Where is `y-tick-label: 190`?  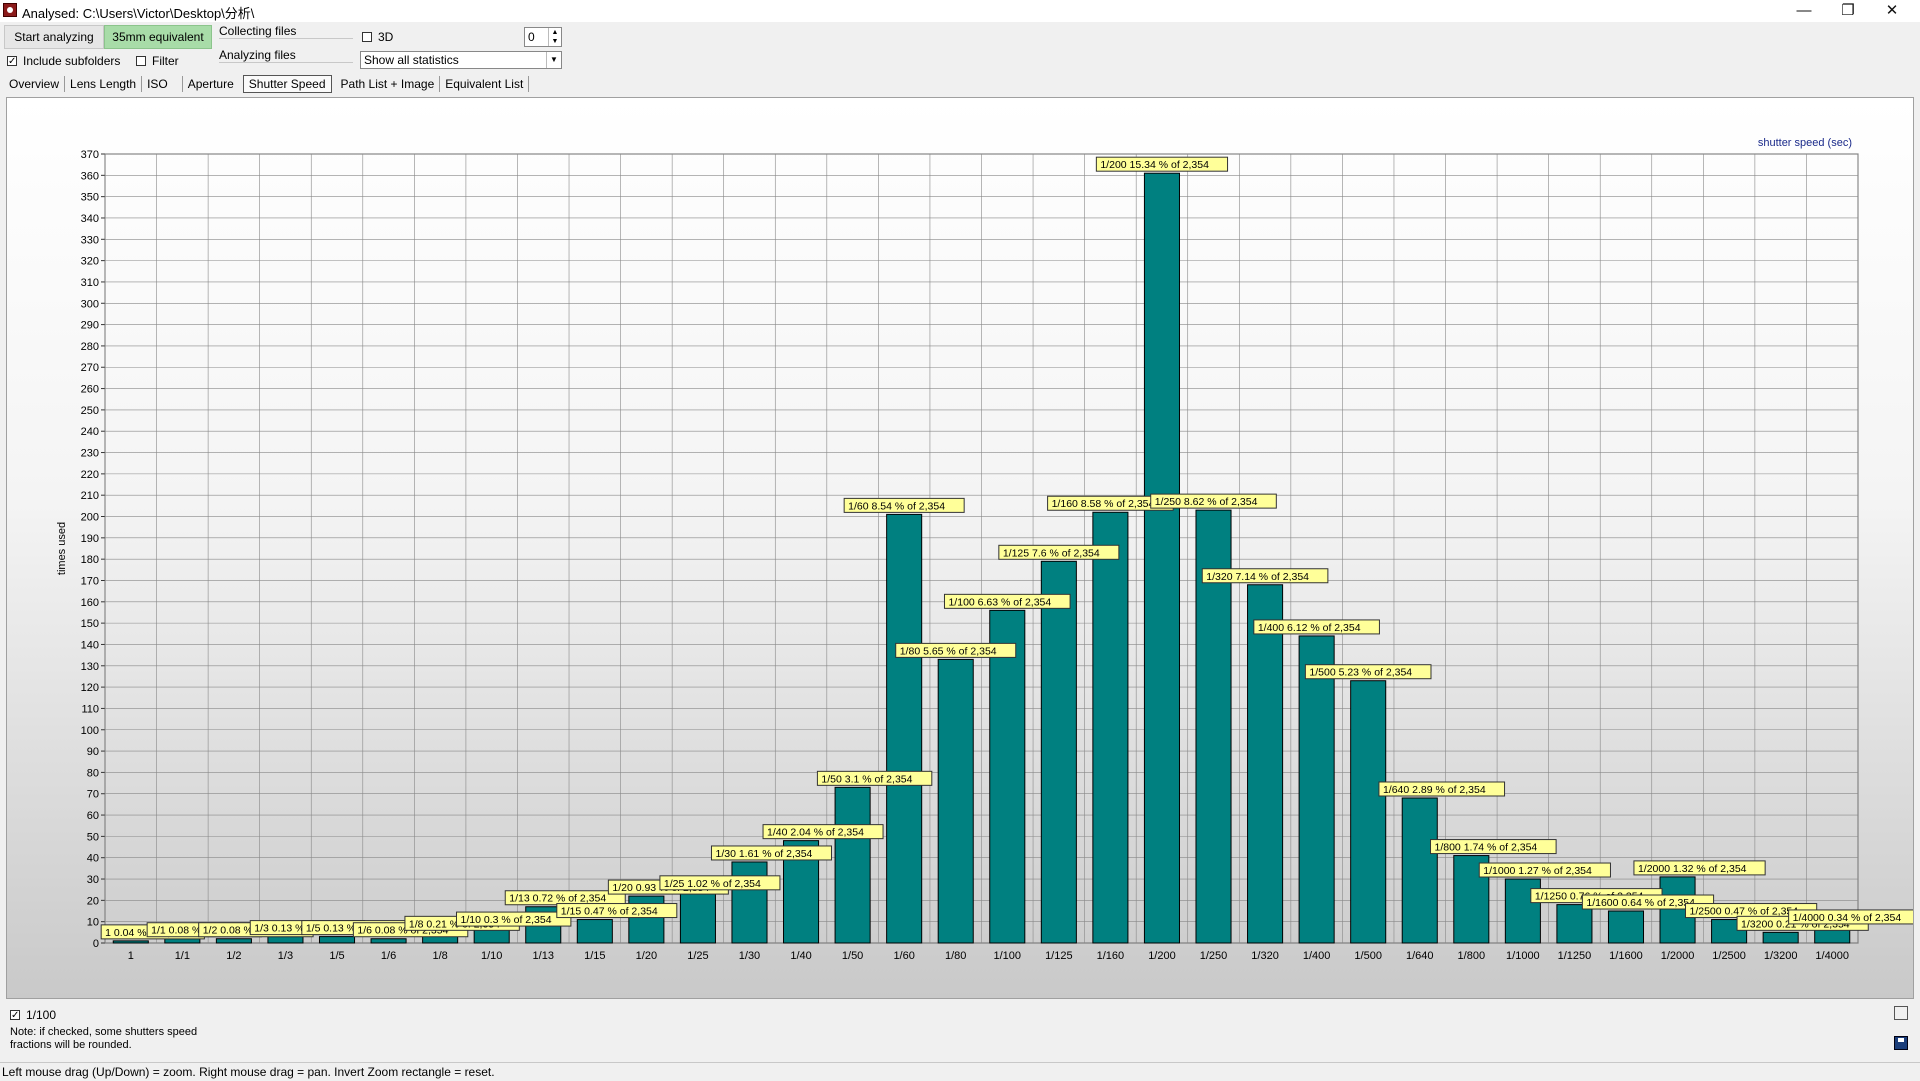
y-tick-label: 190 is located at coordinates (90, 539).